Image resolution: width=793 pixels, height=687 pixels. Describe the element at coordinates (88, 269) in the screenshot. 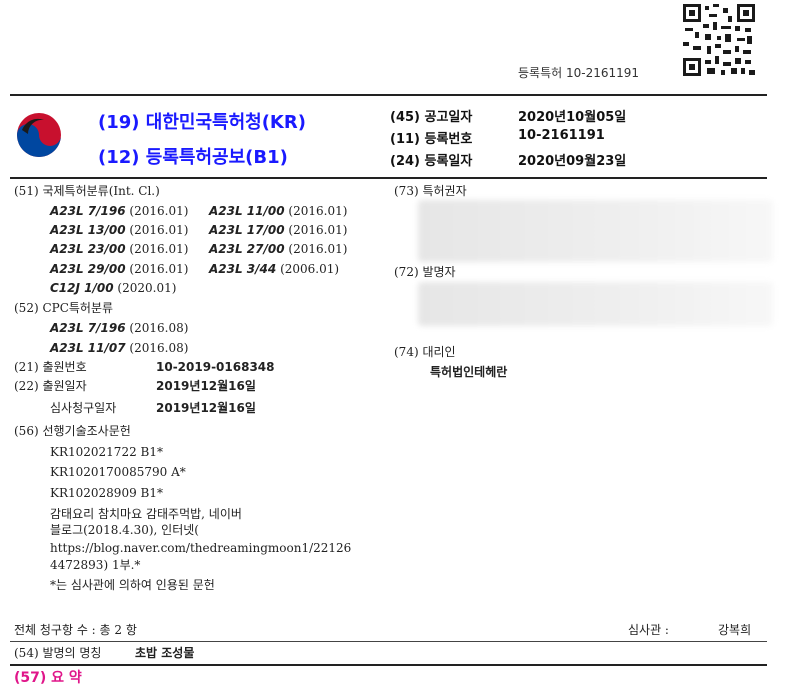

I see `ipc-code: A23L 29/00` at that location.